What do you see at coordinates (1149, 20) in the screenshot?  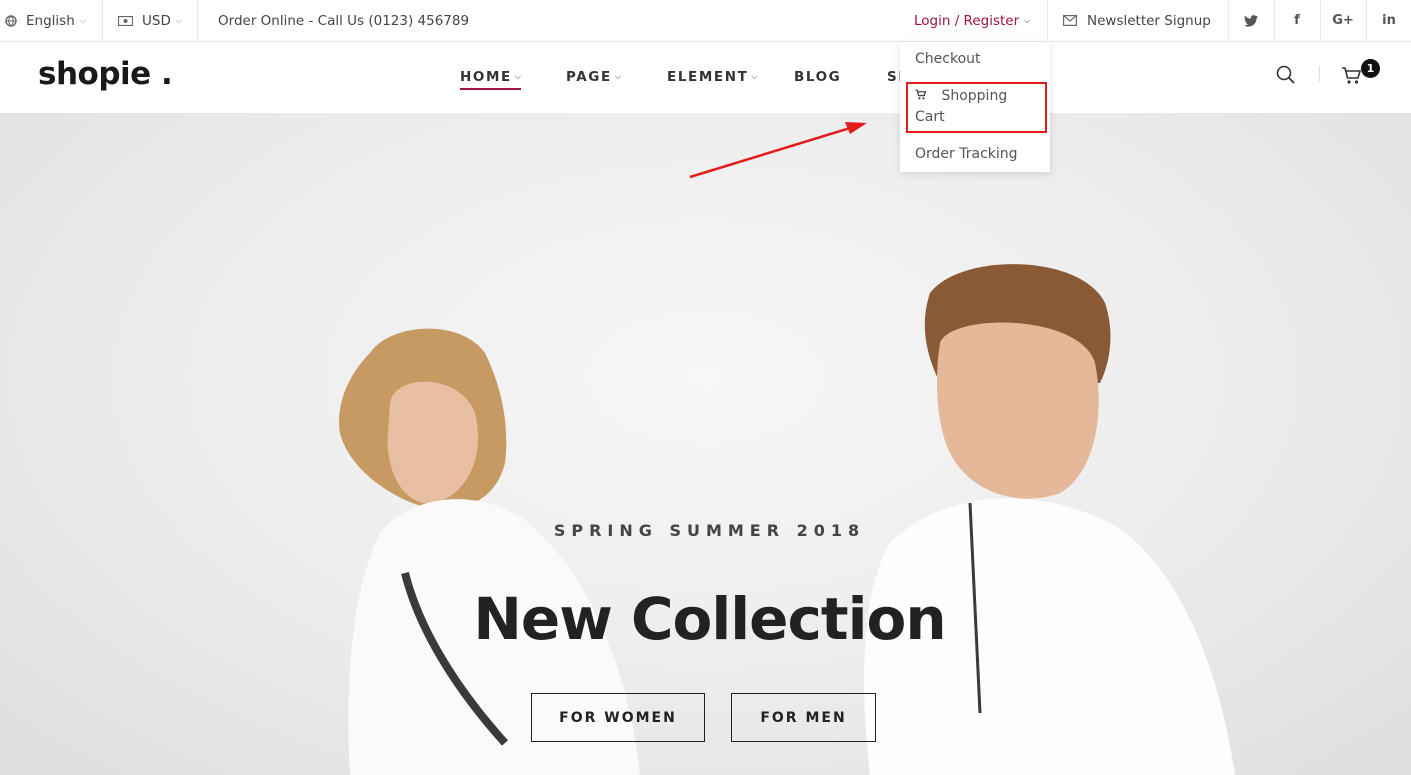 I see `newsletter-label: Newsletter Signup` at bounding box center [1149, 20].